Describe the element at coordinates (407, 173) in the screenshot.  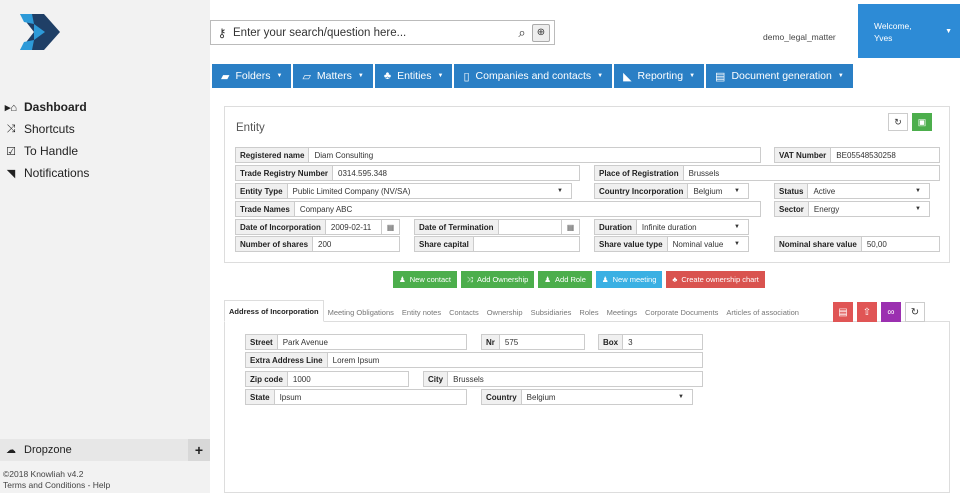
I see `trade-registry-field: Trade Registry Number 0314.595.348` at that location.